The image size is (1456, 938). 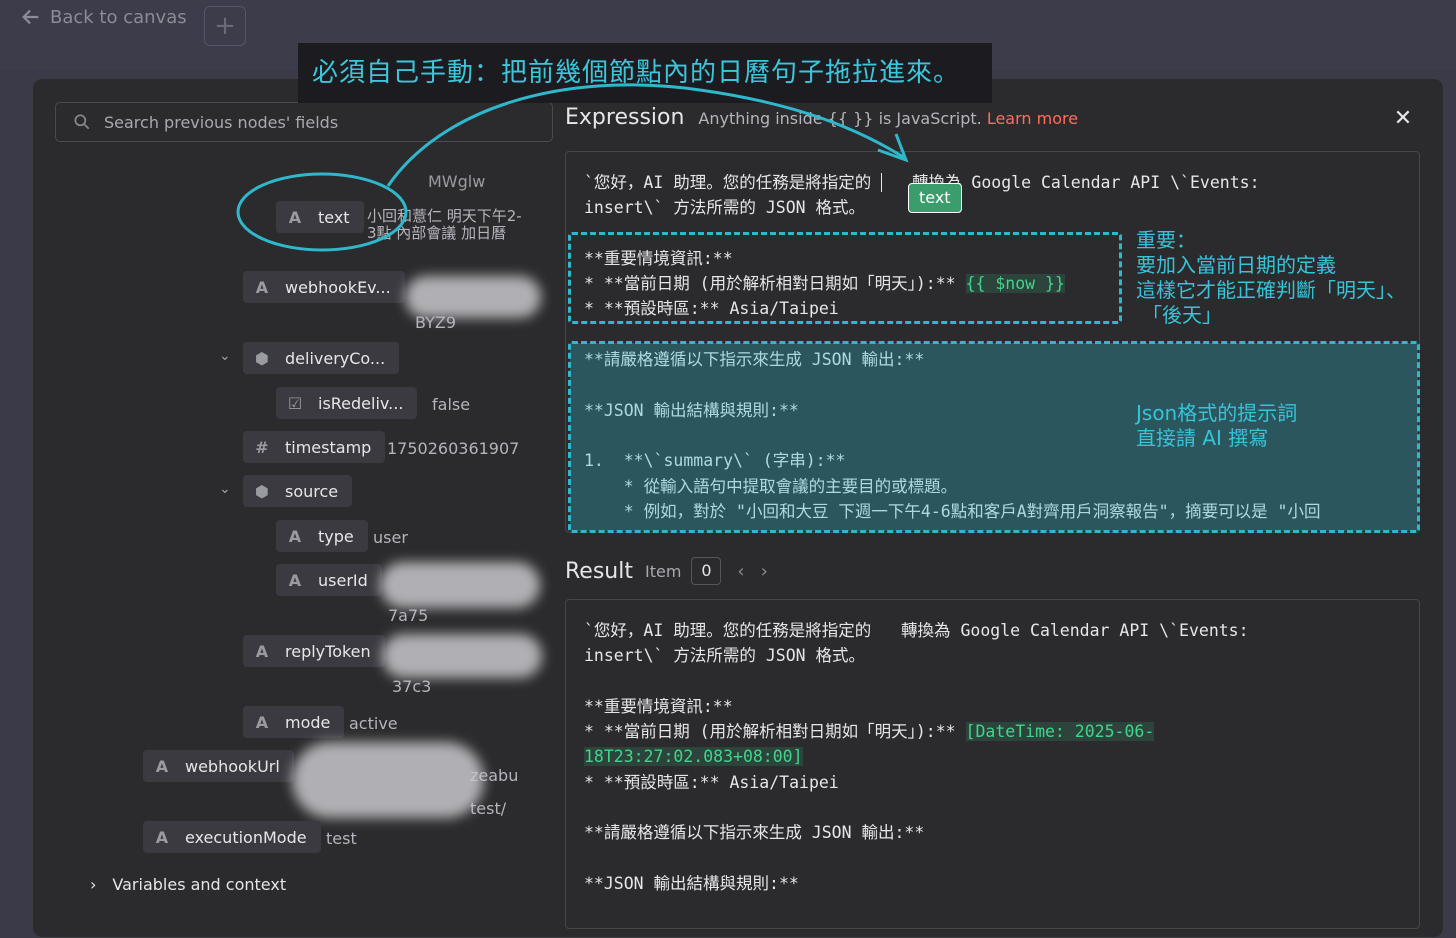 What do you see at coordinates (322, 212) in the screenshot?
I see `highlight-circle` at bounding box center [322, 212].